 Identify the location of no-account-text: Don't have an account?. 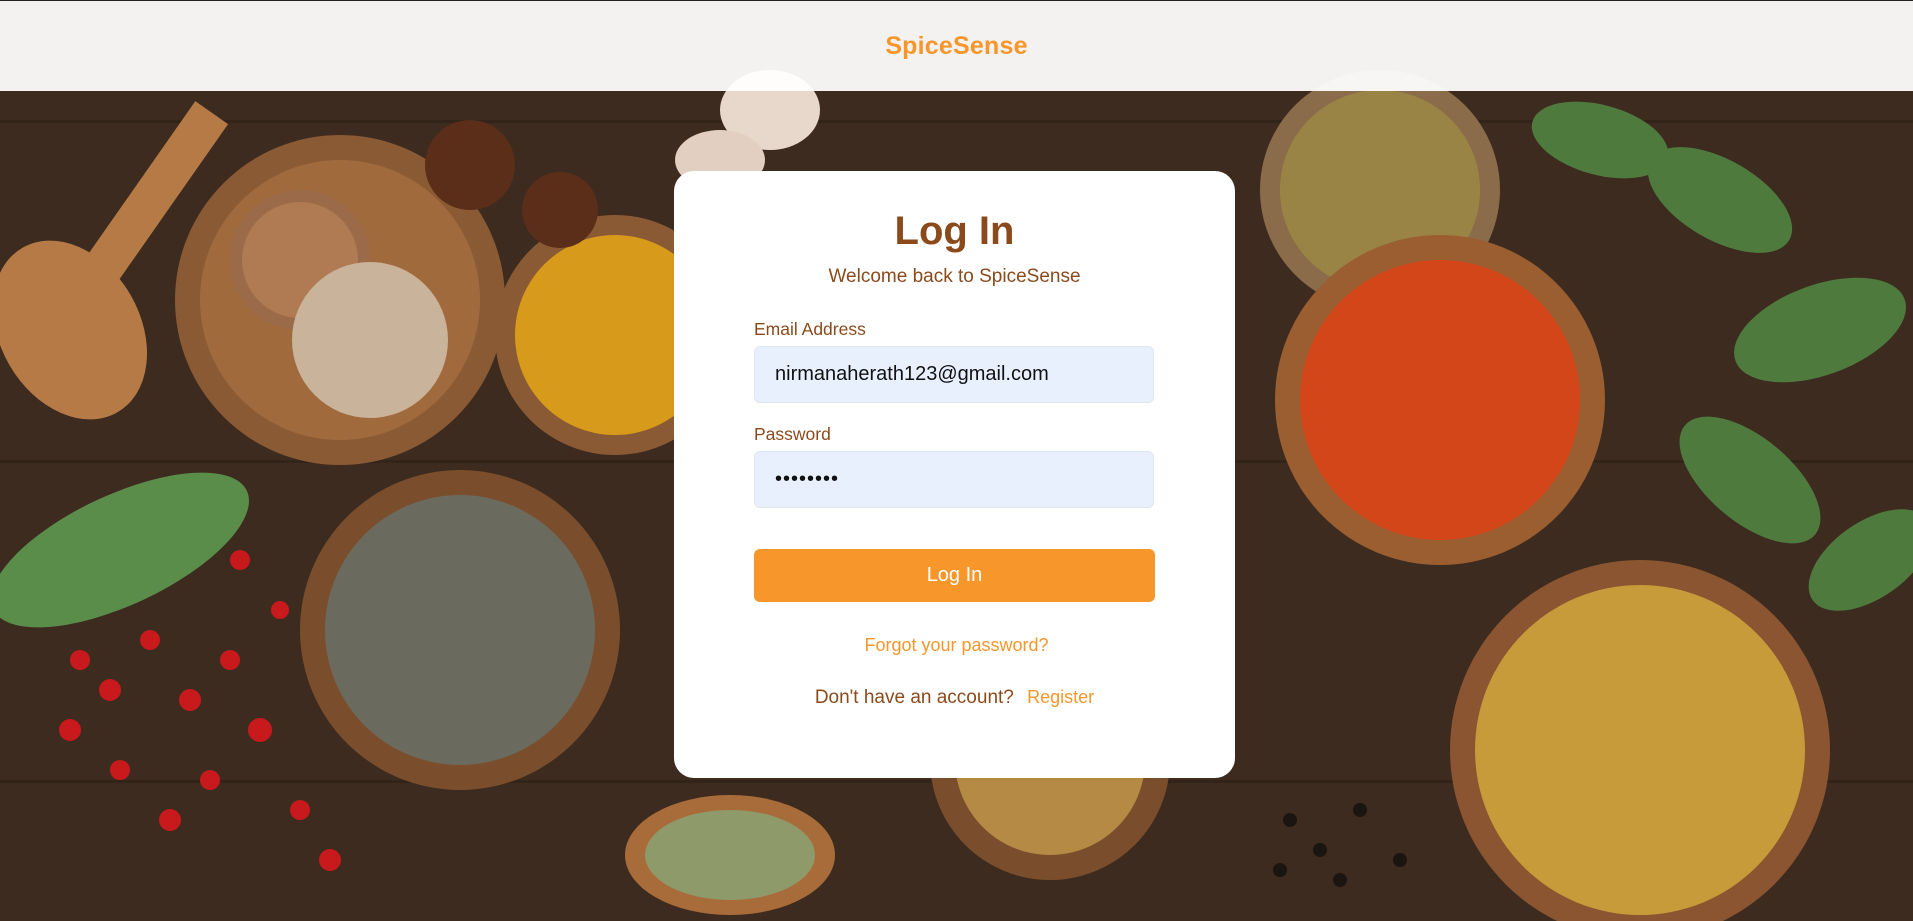
(914, 697).